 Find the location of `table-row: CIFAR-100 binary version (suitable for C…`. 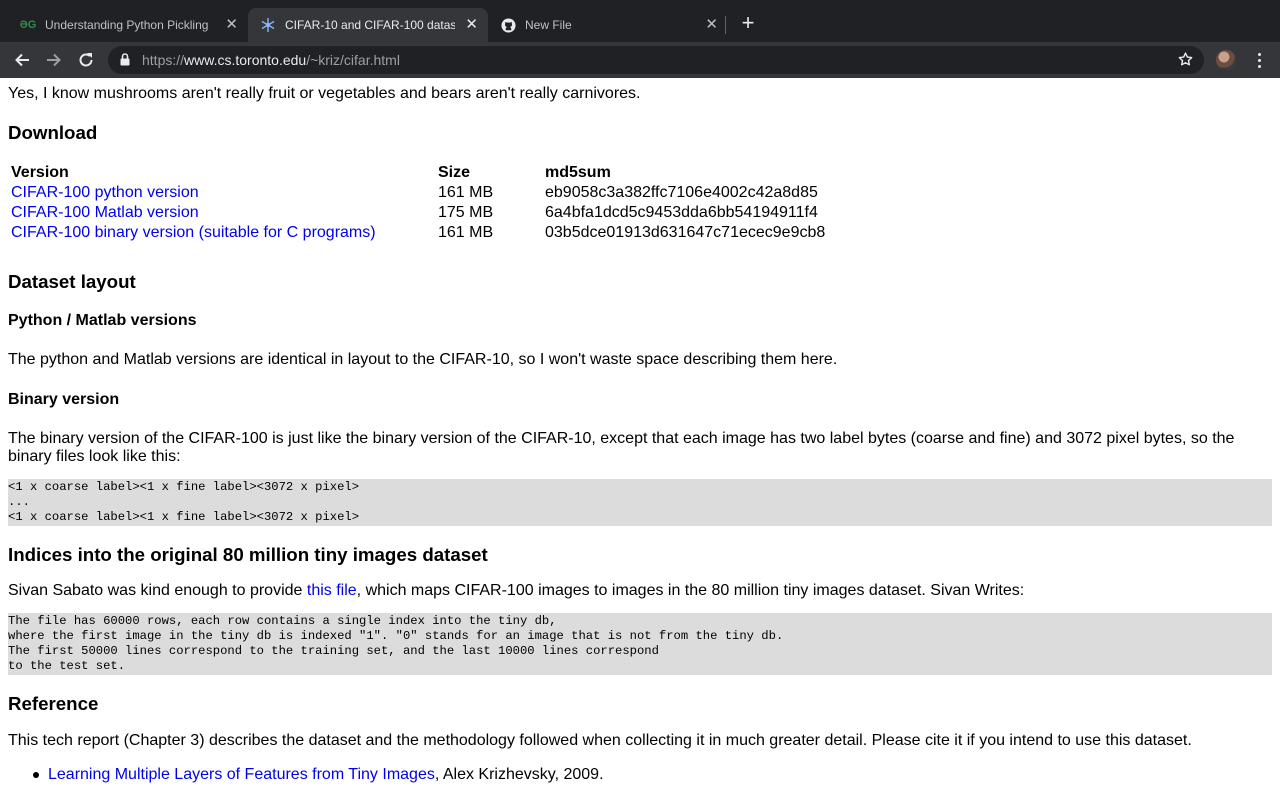

table-row: CIFAR-100 binary version (suitable for C… is located at coordinates (418, 233).